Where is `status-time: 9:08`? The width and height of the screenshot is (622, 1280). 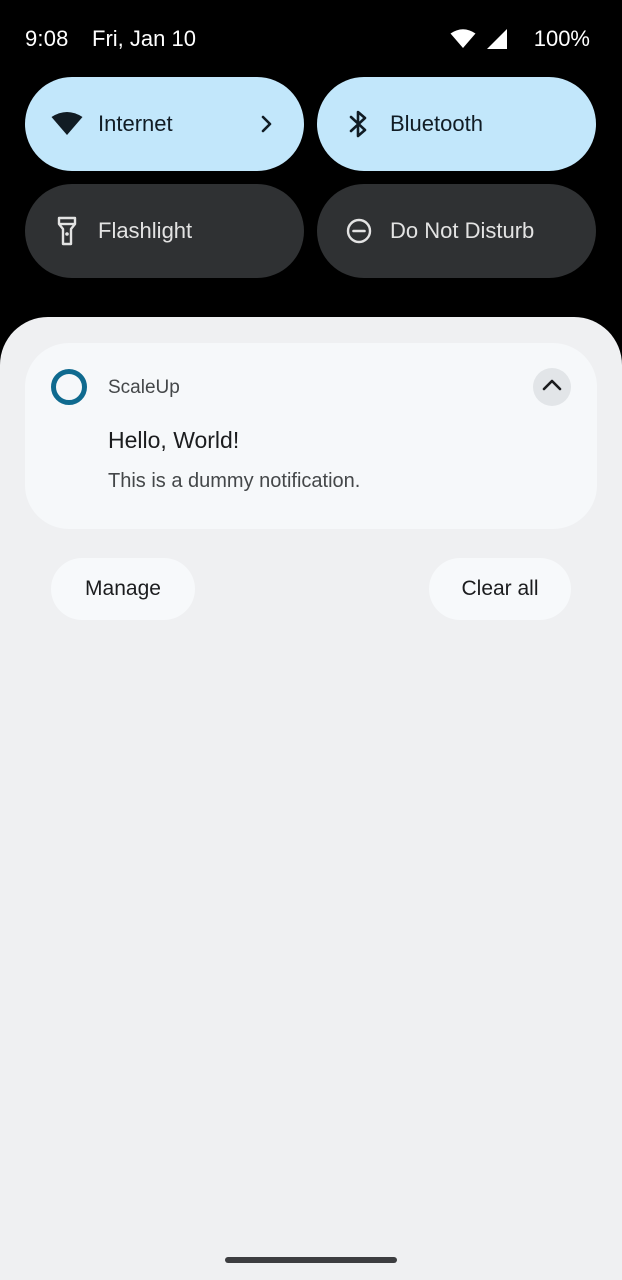 status-time: 9:08 is located at coordinates (47, 38).